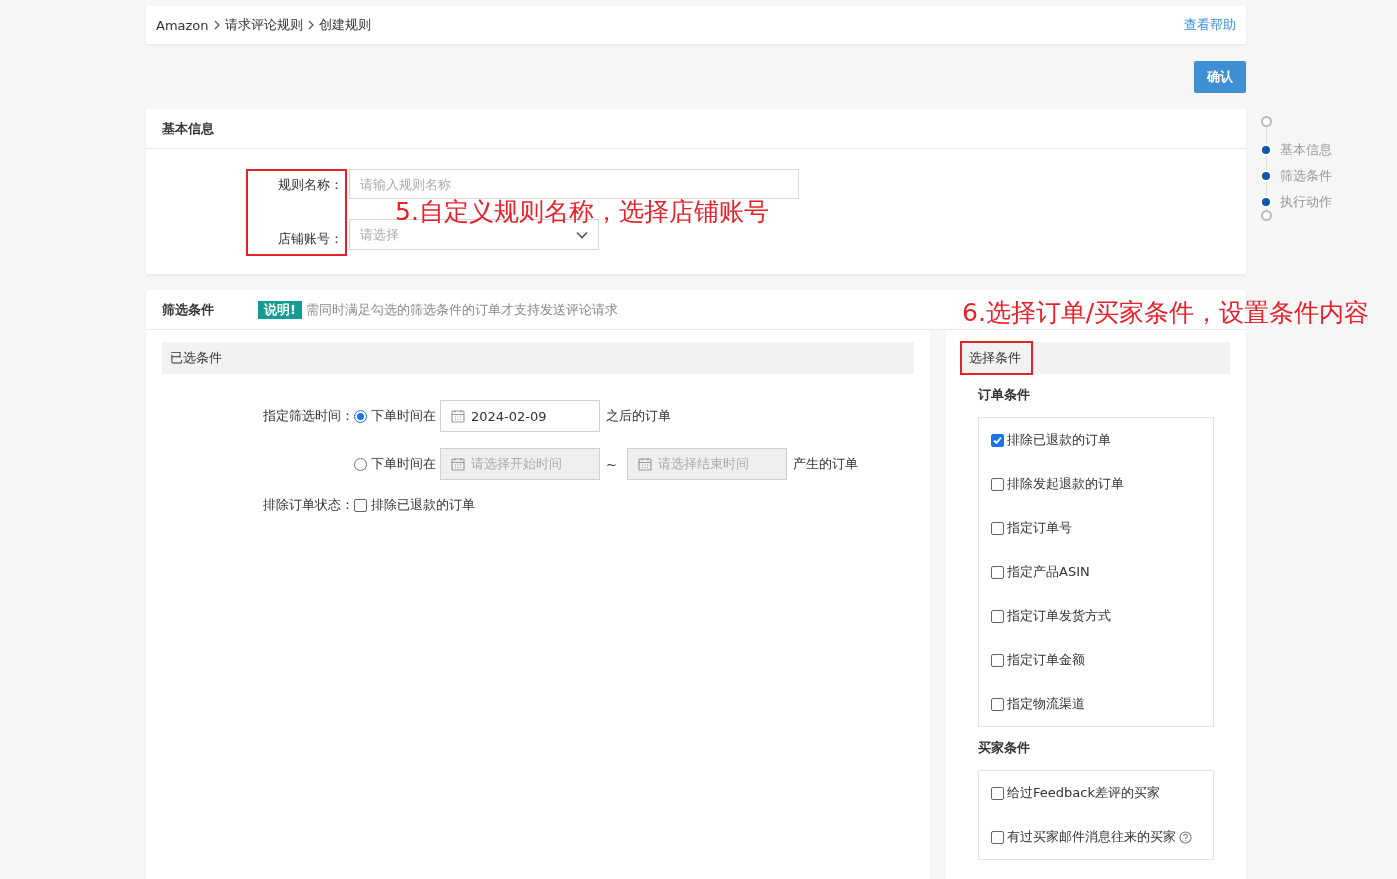  Describe the element at coordinates (182, 25) in the screenshot. I see `breadcrumb-link: Amazon` at that location.